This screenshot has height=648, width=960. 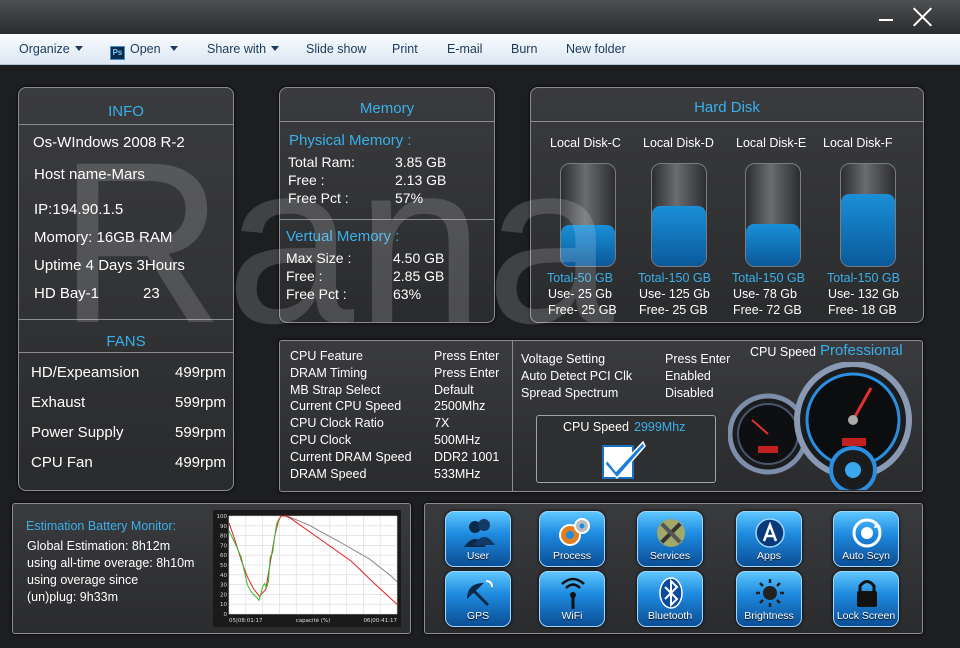 What do you see at coordinates (441, 423) in the screenshot?
I see `bios-value: 7X` at bounding box center [441, 423].